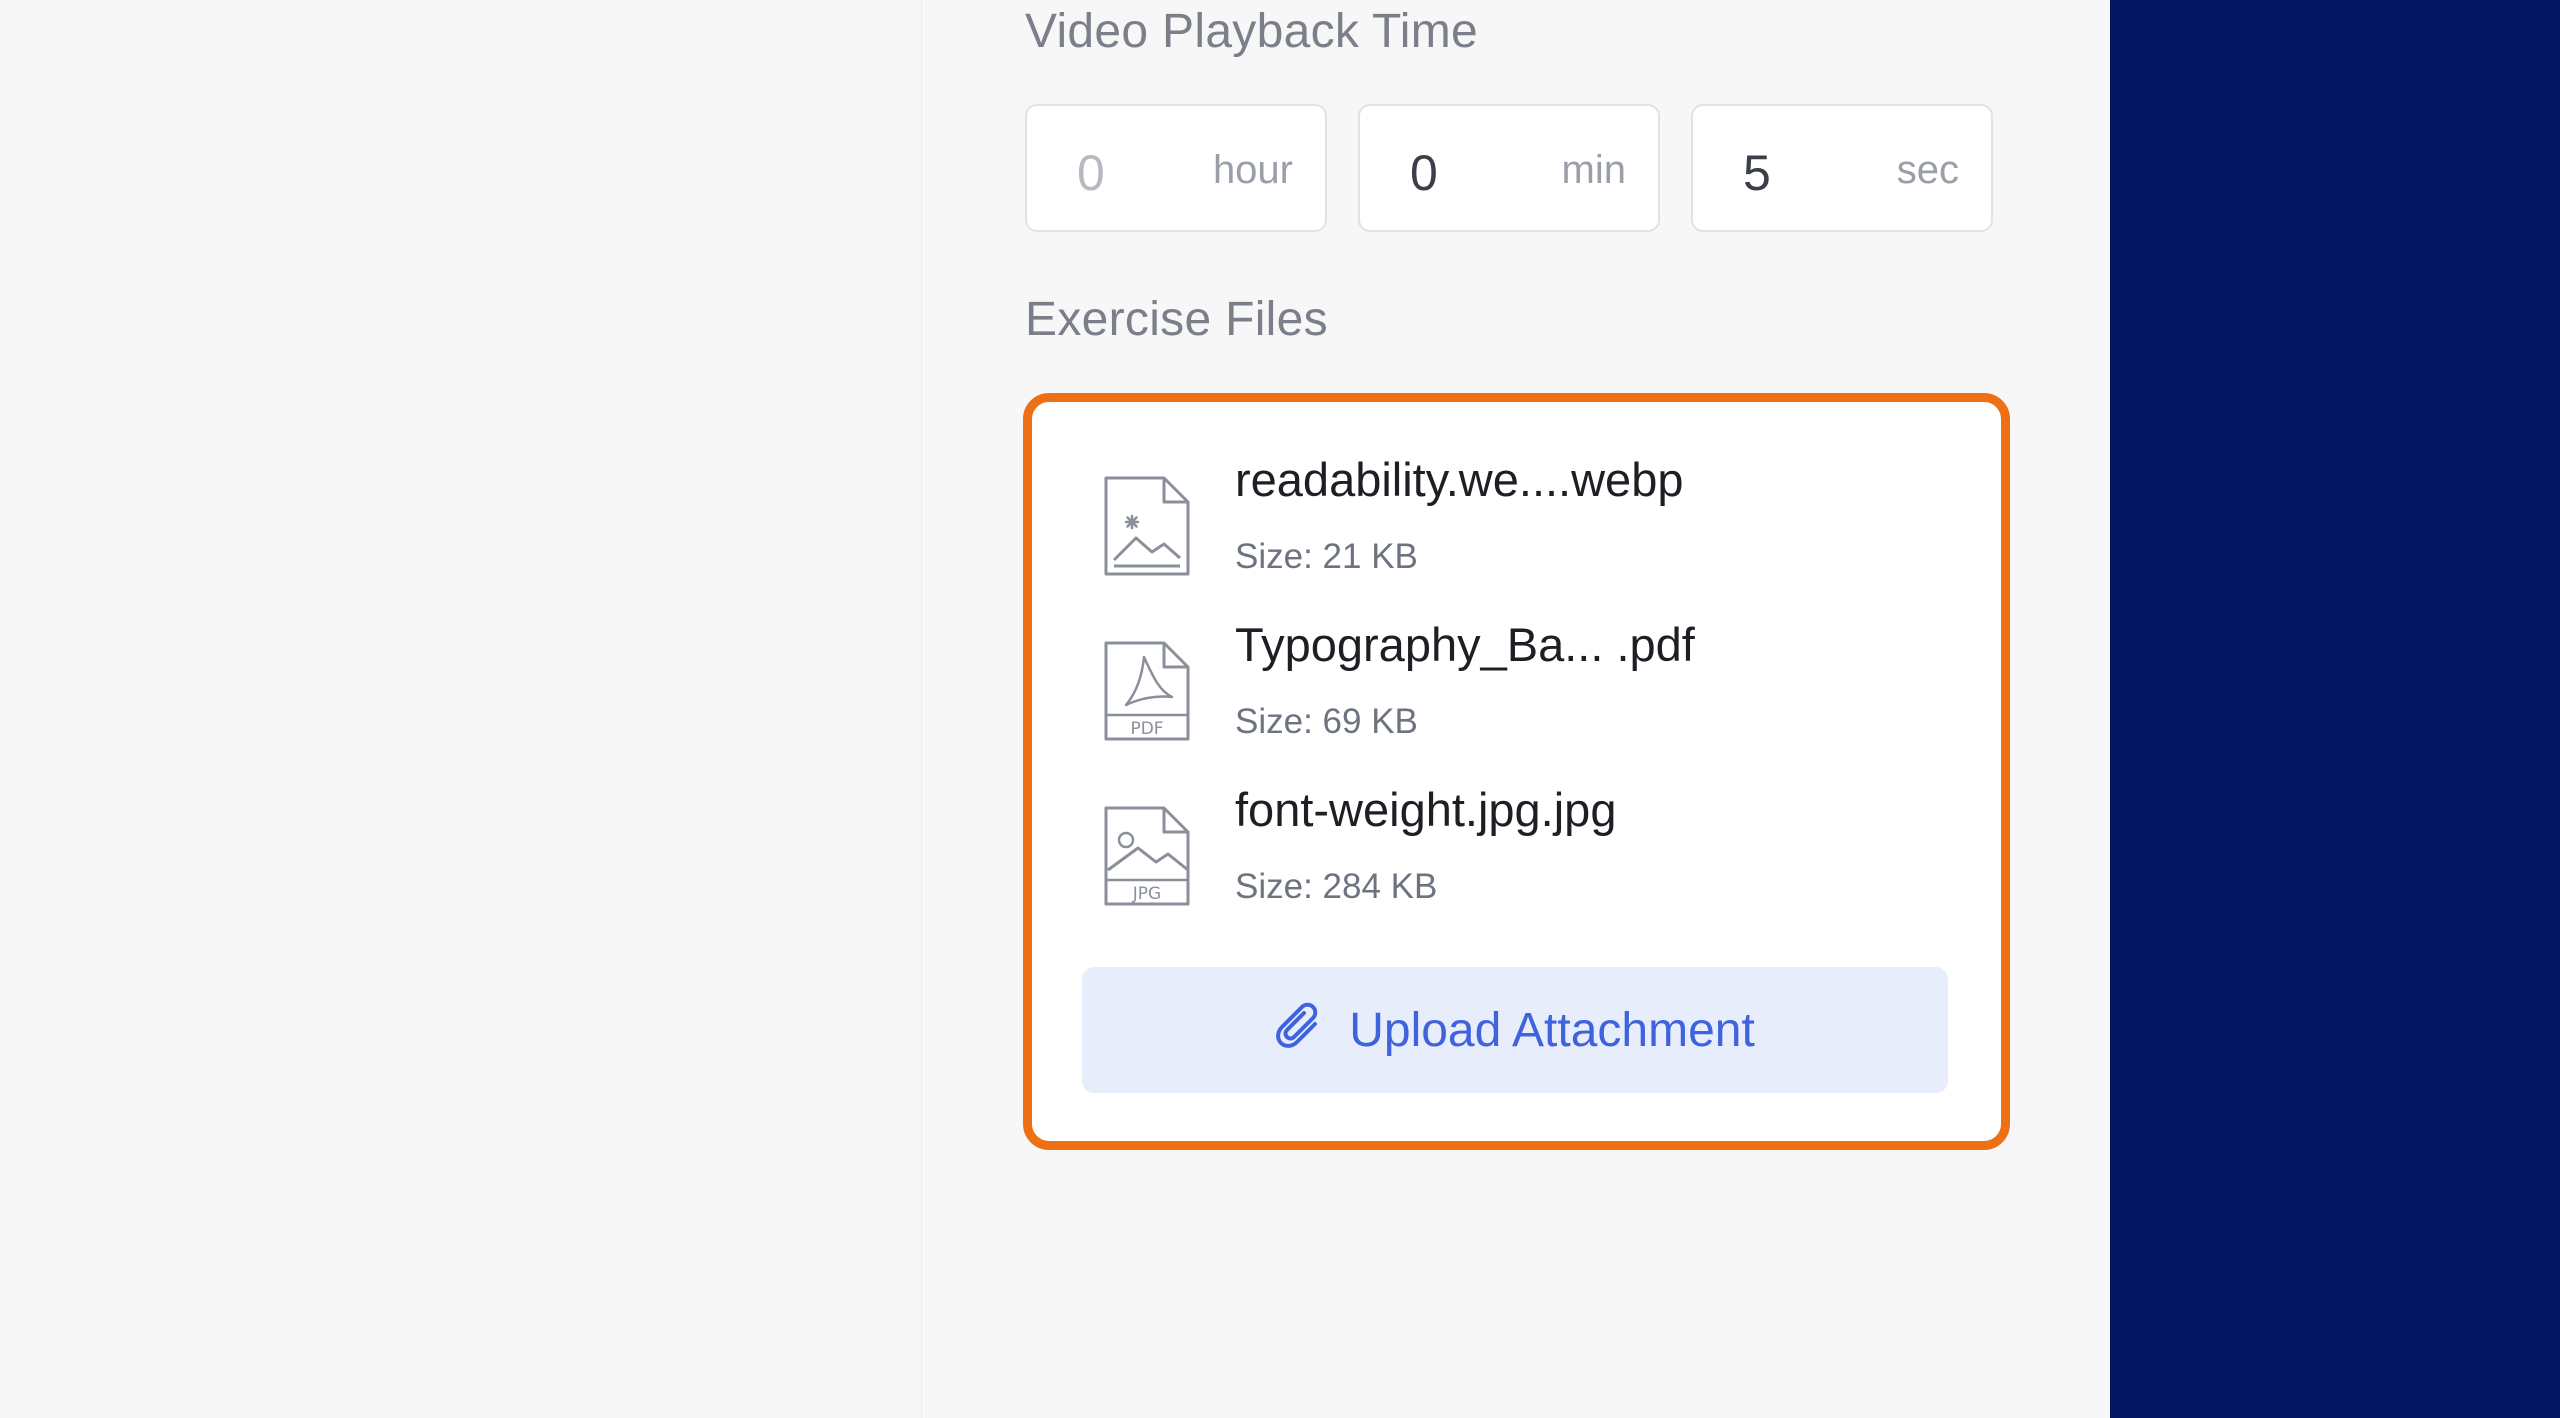  Describe the element at coordinates (1426, 809) in the screenshot. I see `file-name: font-weight.jpg.jpg` at that location.